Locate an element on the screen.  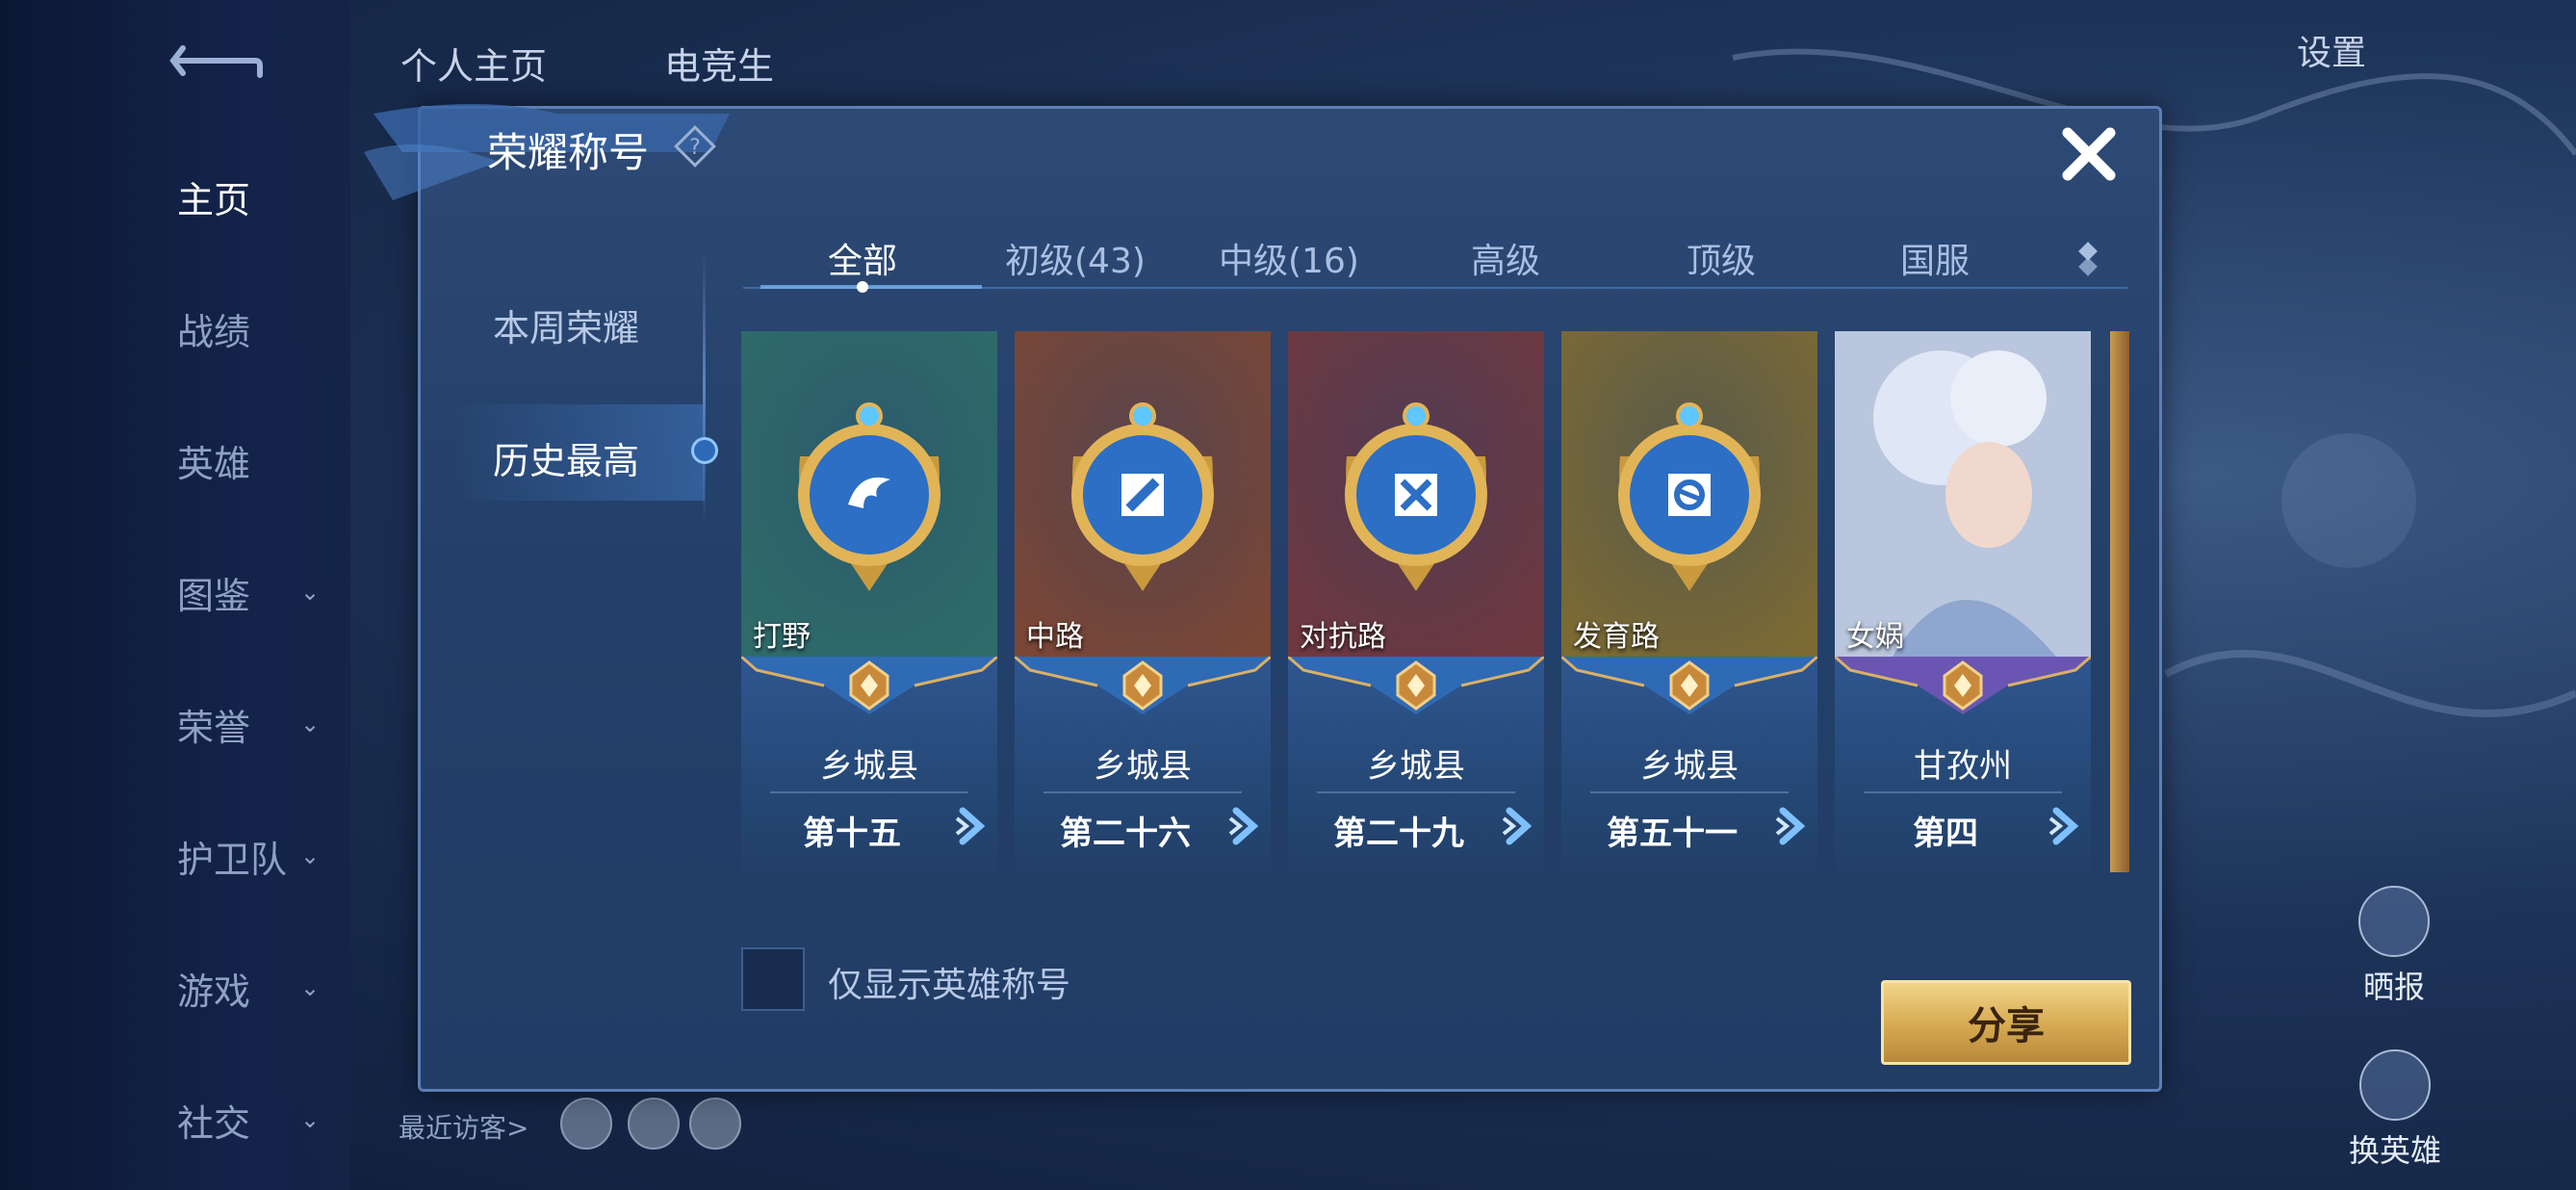
nav-item: 游戏 ⌄ is located at coordinates (175, 988).